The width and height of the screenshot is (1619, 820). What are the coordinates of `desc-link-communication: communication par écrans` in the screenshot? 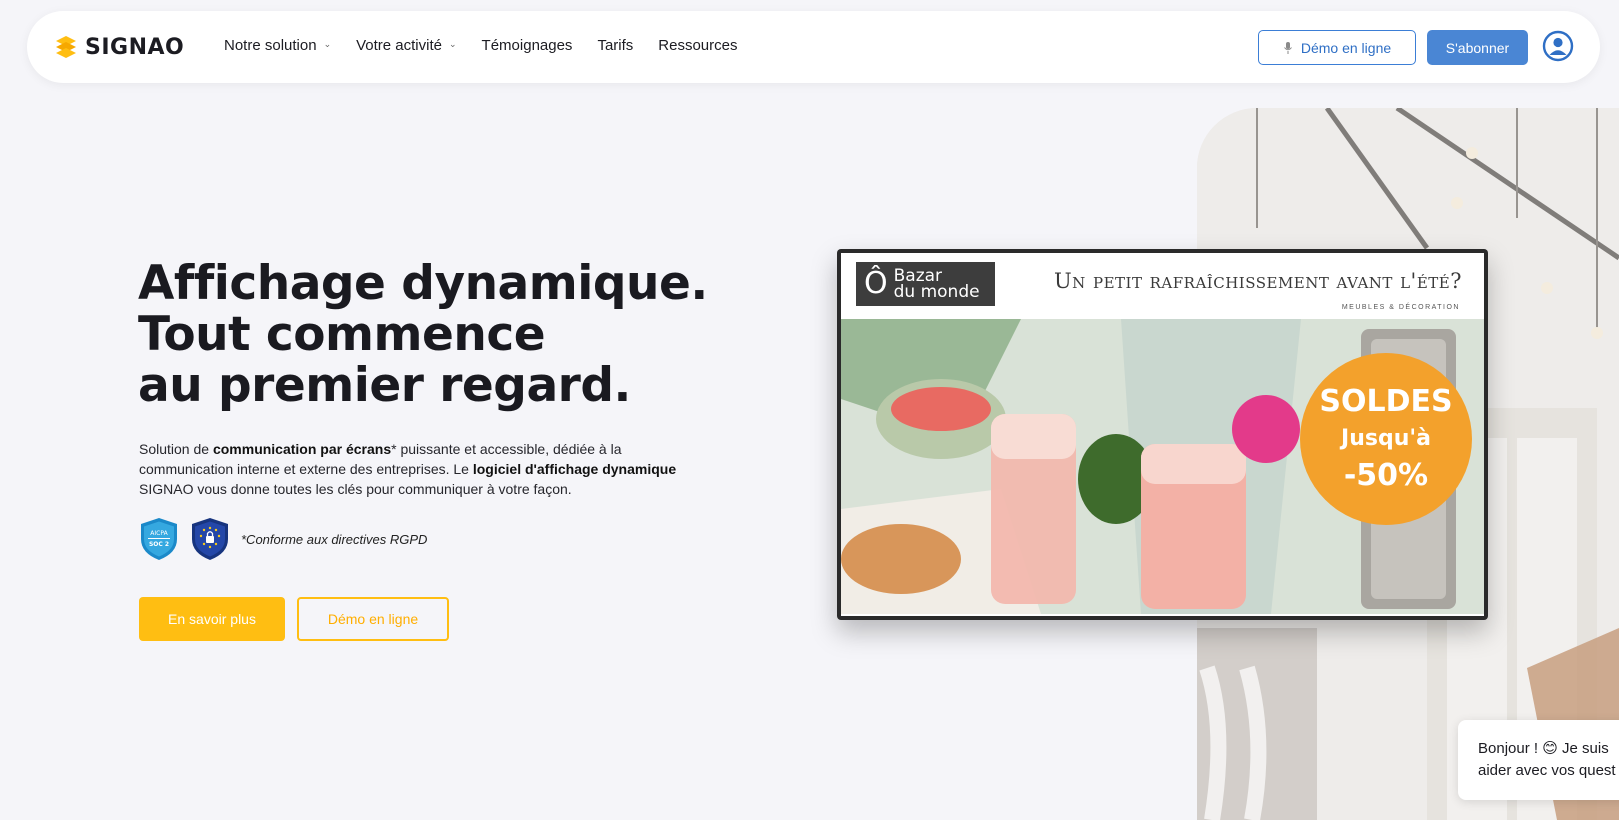 It's located at (302, 449).